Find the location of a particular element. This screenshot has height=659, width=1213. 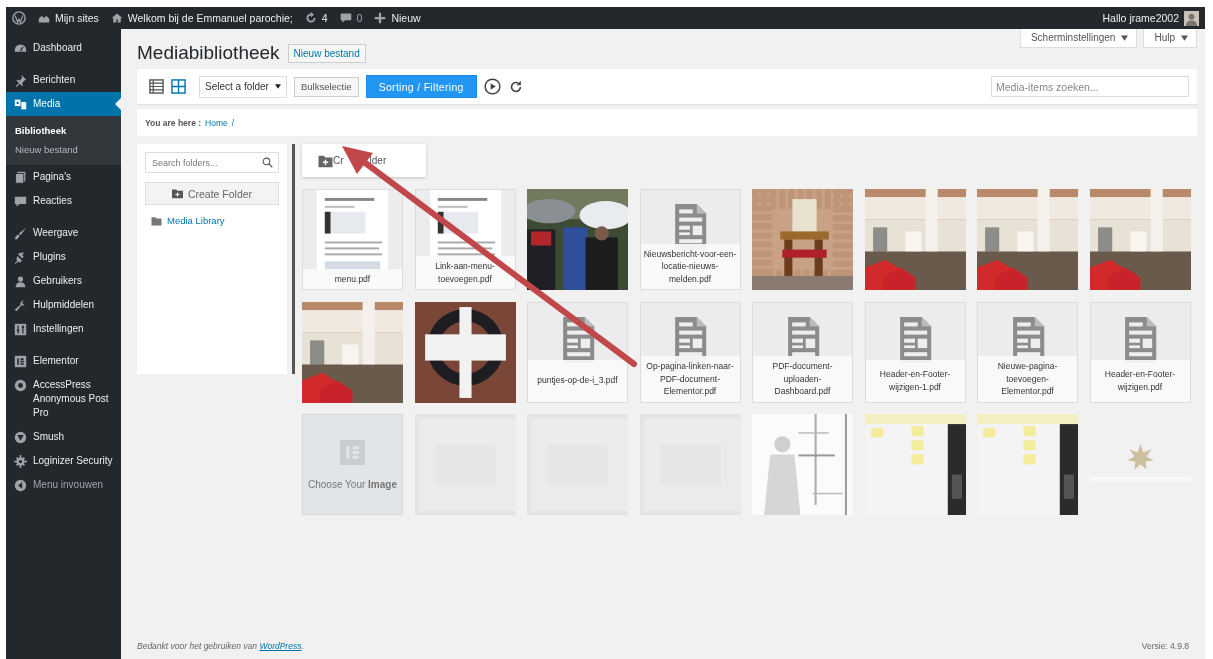

media-tile: Header-en-Footer-wijzigen.pdf is located at coordinates (1140, 352).